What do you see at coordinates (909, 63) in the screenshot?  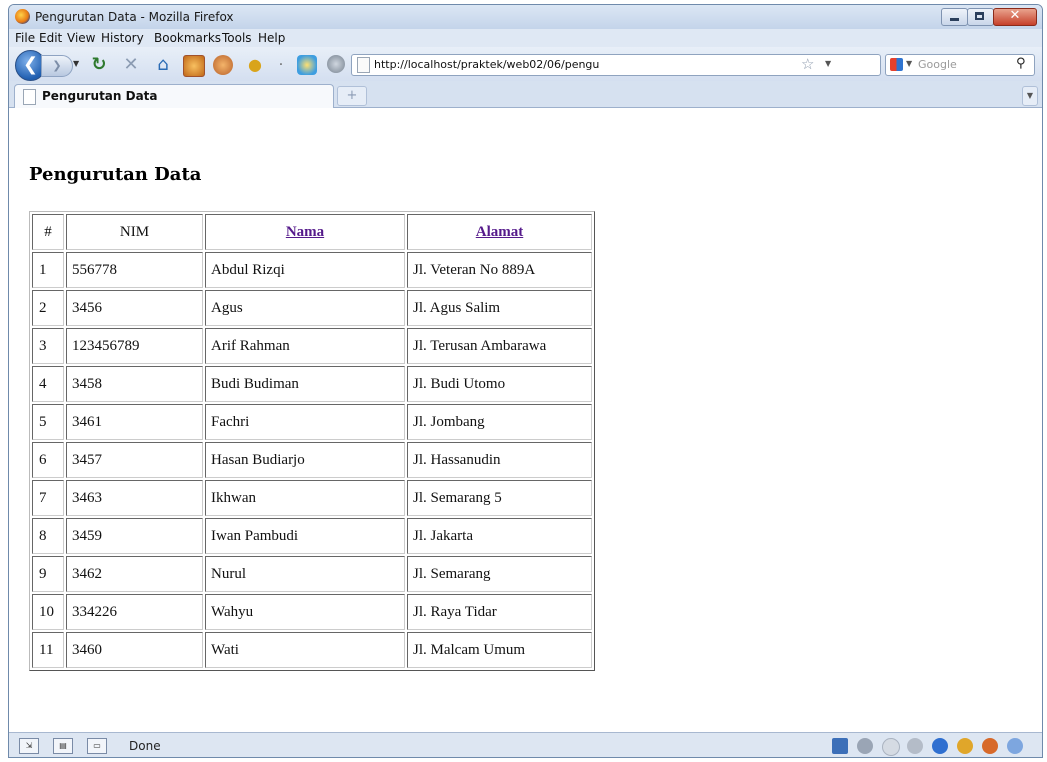 I see `search-engine-dropdown-icon: ▼` at bounding box center [909, 63].